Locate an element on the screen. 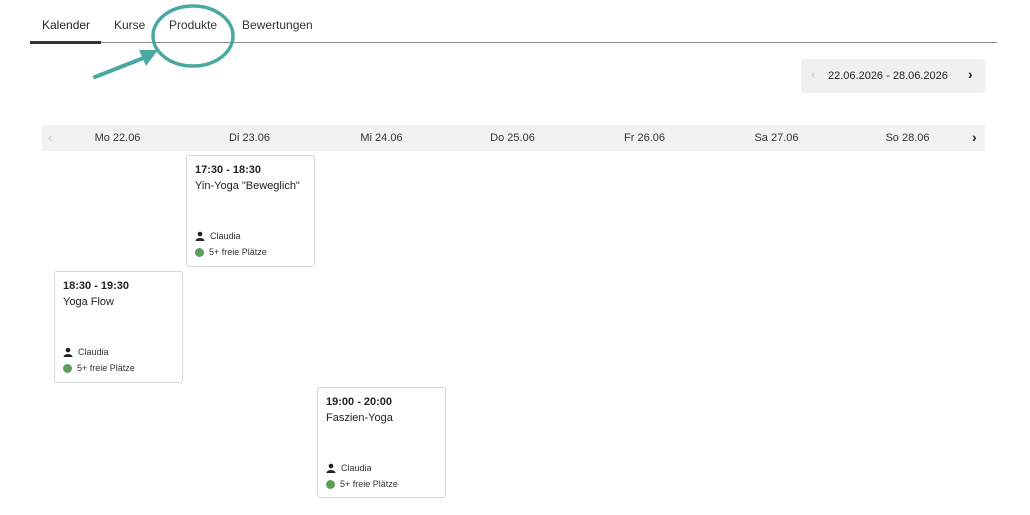 The image size is (1030, 515). event-time: 18:30 - 19:30 is located at coordinates (96, 286).